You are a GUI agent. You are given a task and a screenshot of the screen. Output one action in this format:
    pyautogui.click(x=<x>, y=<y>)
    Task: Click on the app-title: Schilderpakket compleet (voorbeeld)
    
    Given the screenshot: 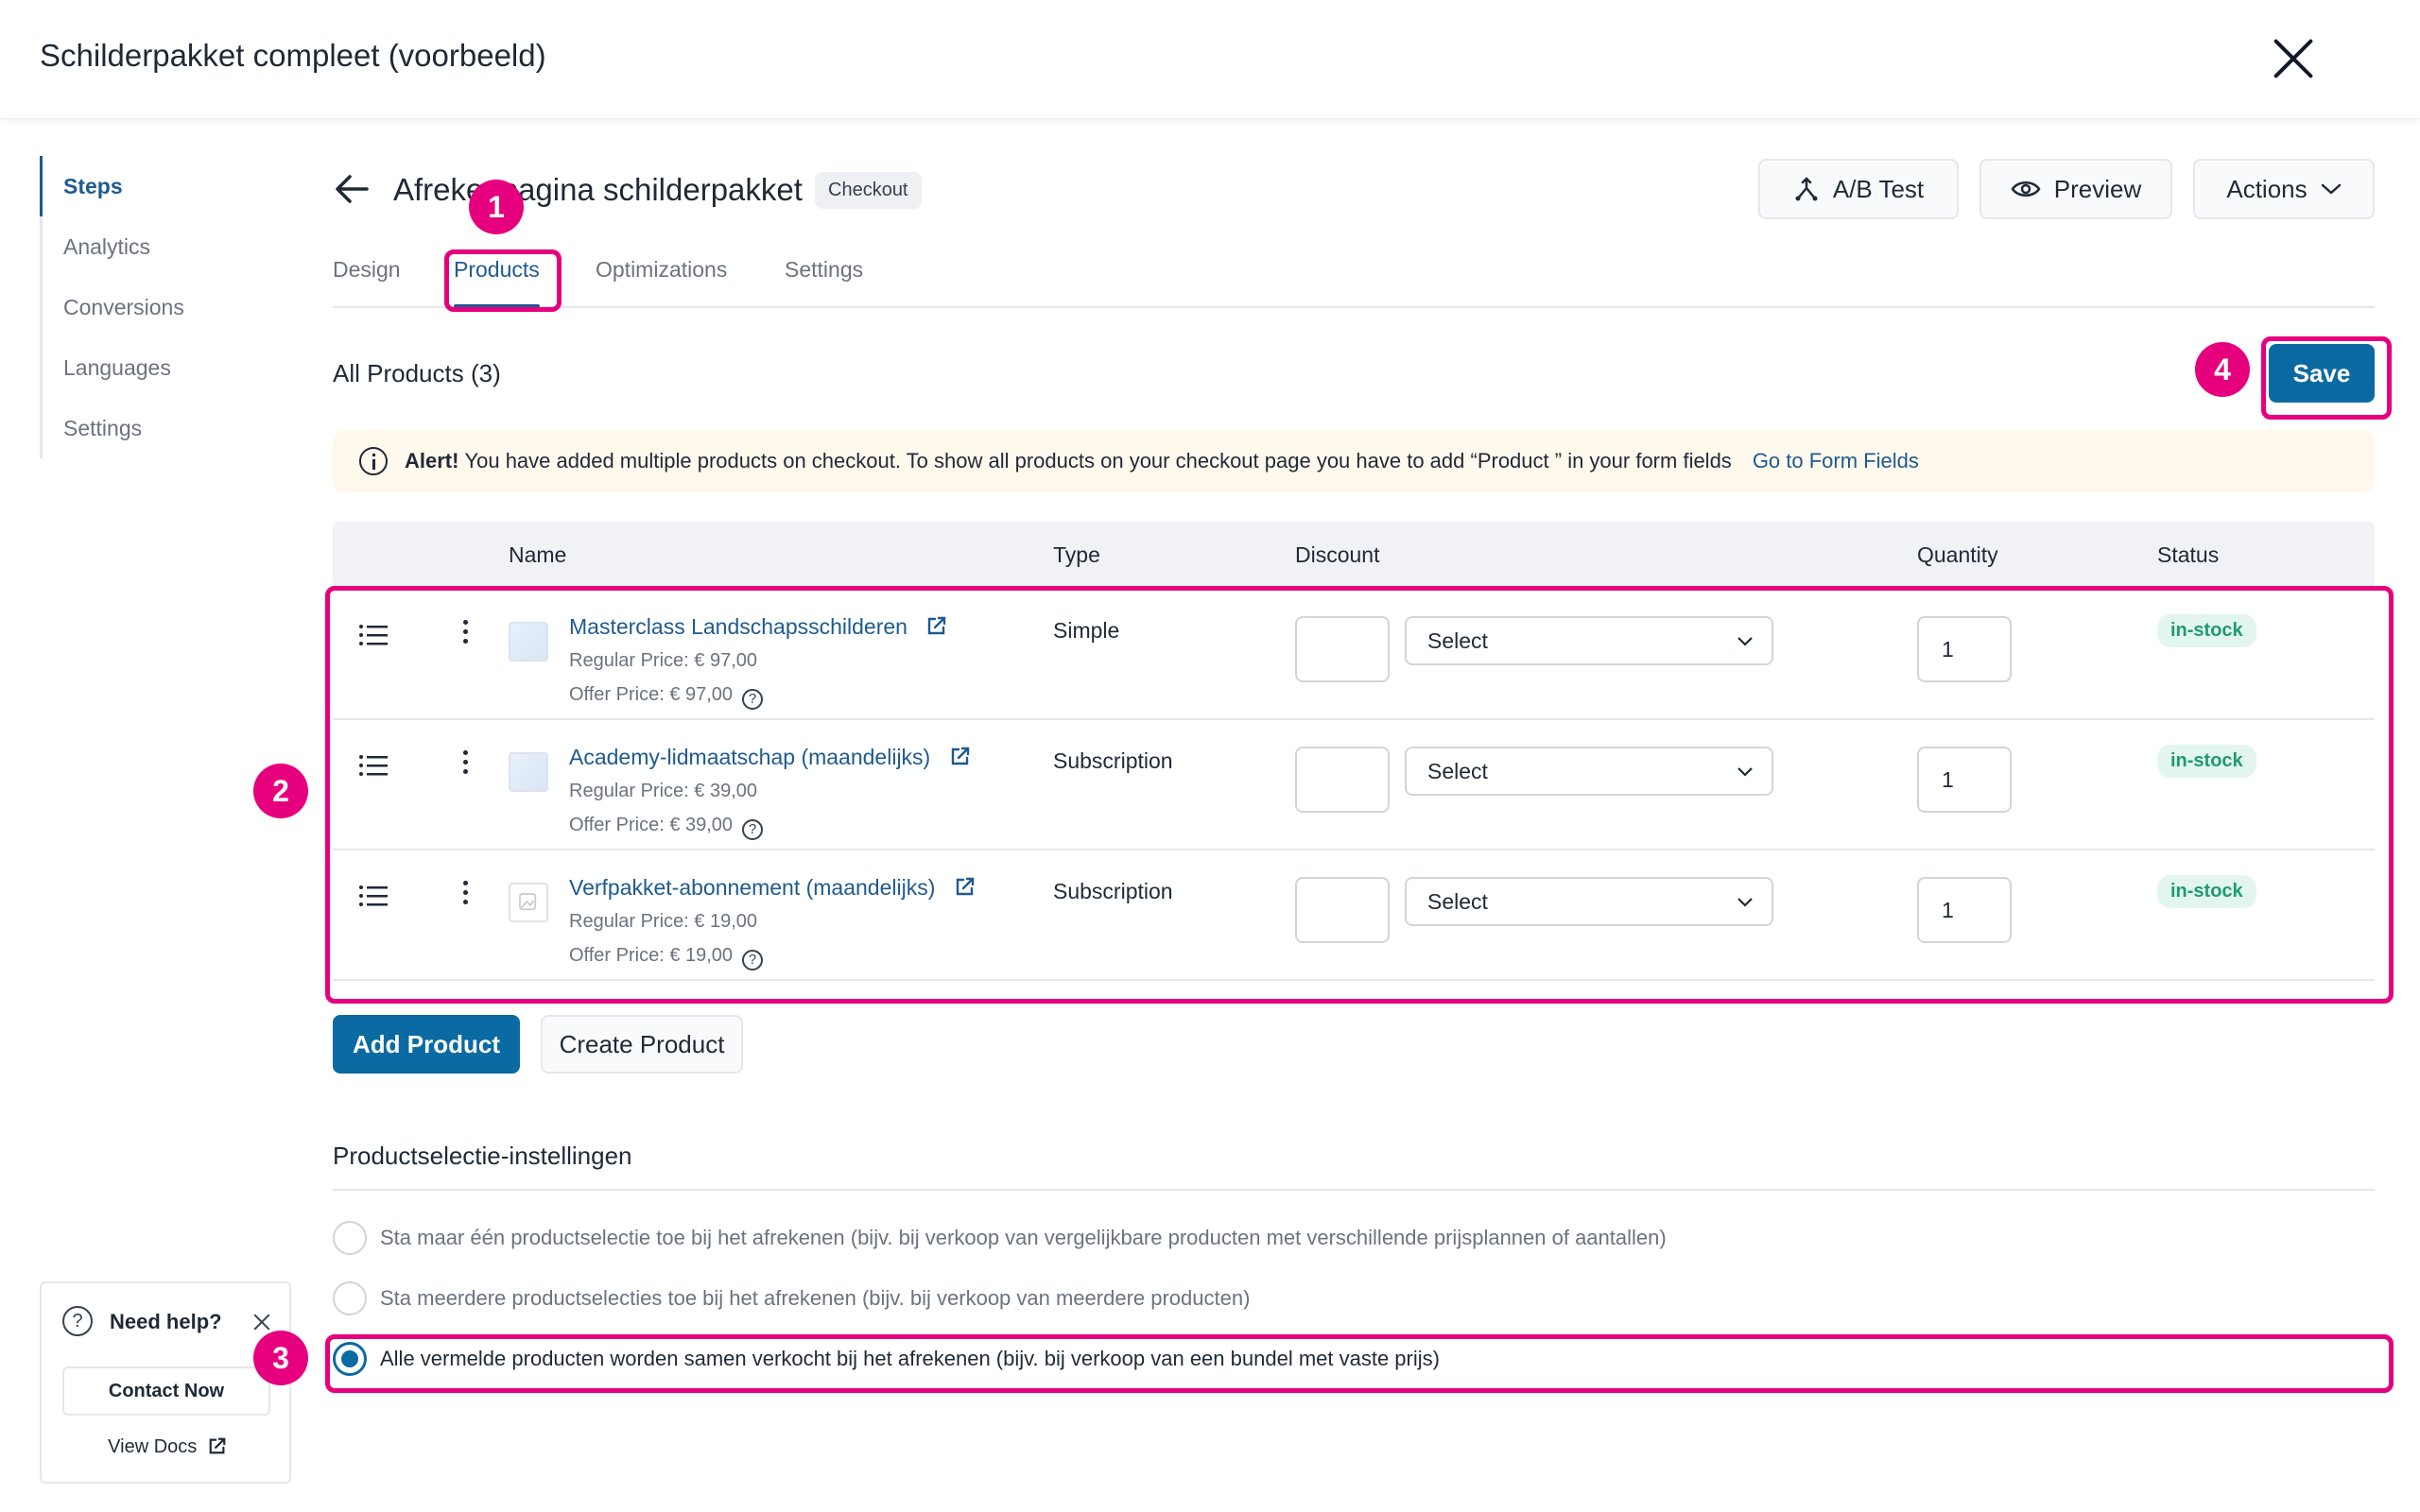 What is the action you would take?
    pyautogui.click(x=293, y=55)
    